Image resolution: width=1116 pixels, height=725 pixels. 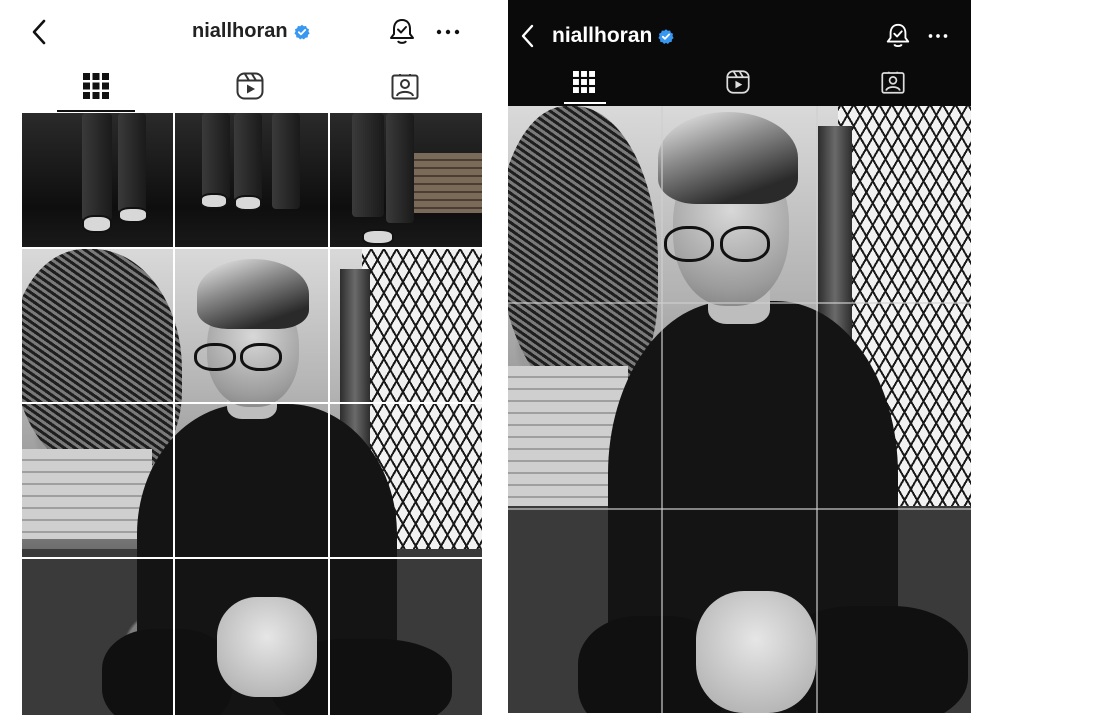 What do you see at coordinates (252, 180) in the screenshot?
I see `post-tile` at bounding box center [252, 180].